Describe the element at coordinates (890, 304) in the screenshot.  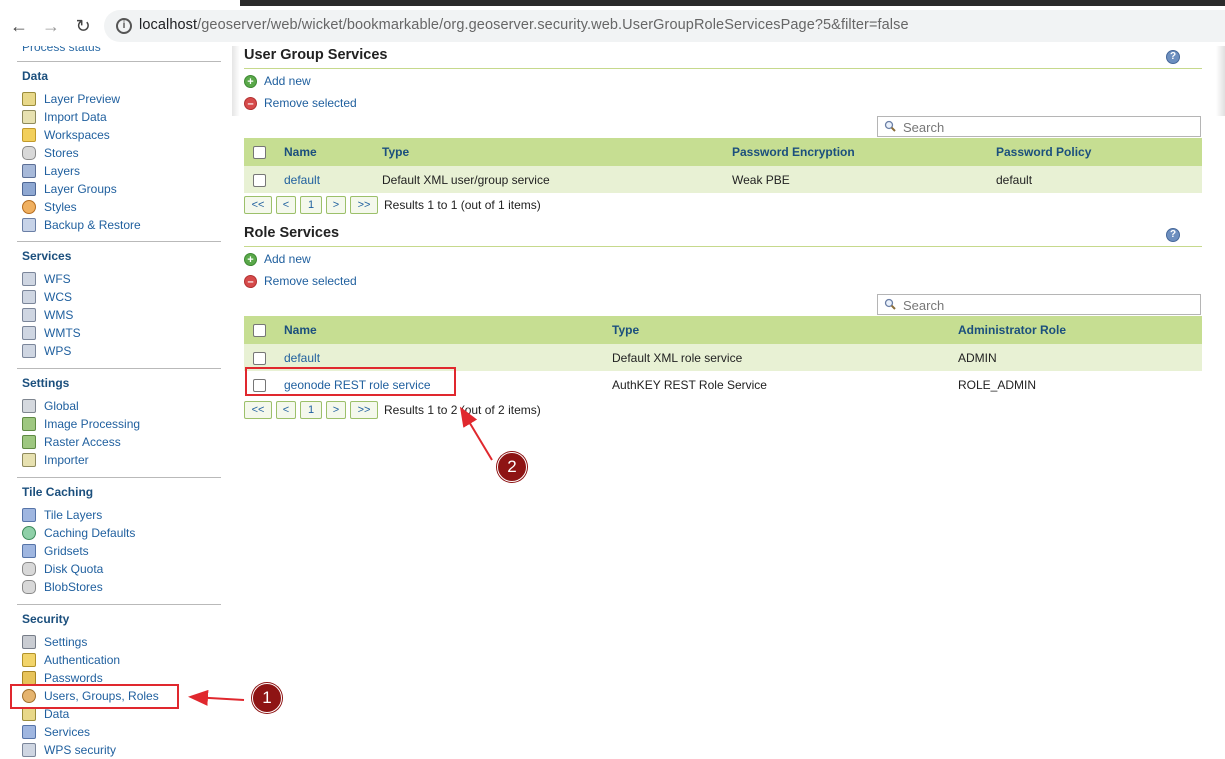
I see `search-icon` at that location.